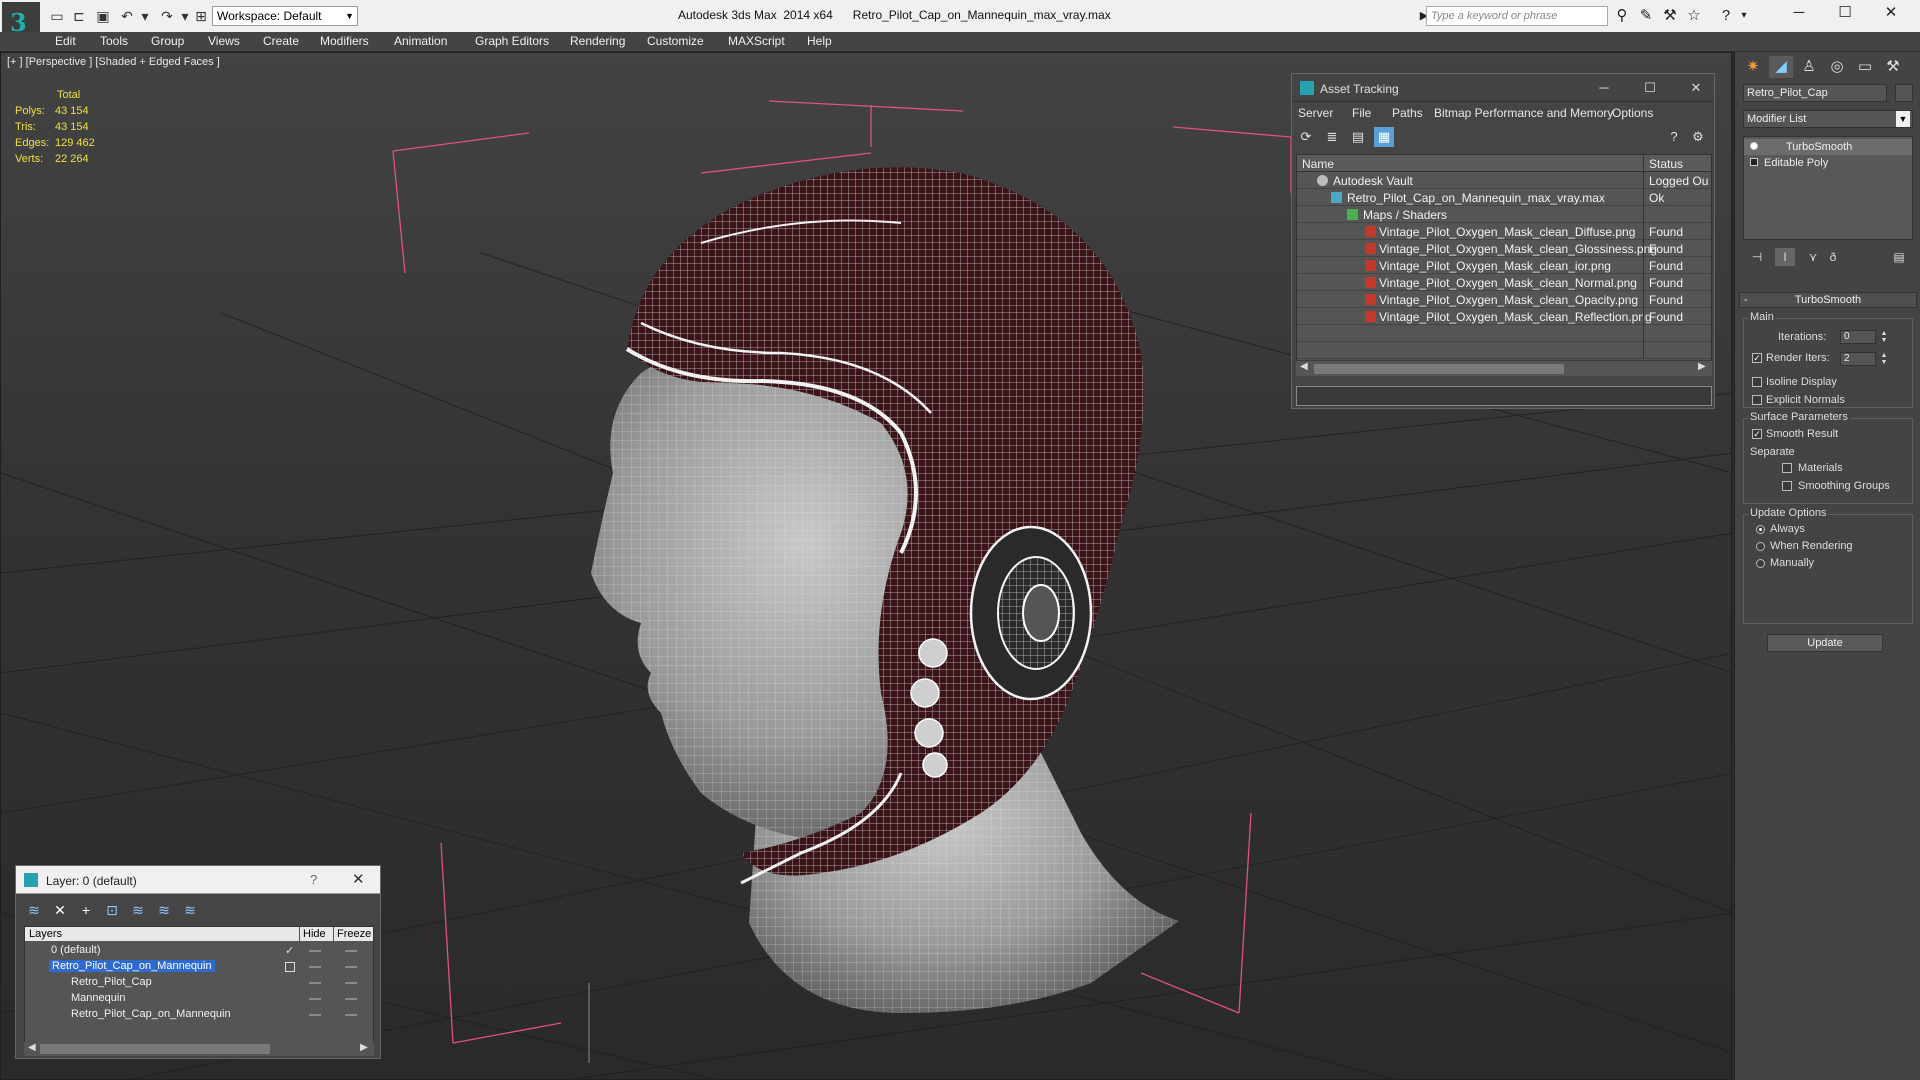  I want to click on asset-menu-options: Options, so click(1632, 113).